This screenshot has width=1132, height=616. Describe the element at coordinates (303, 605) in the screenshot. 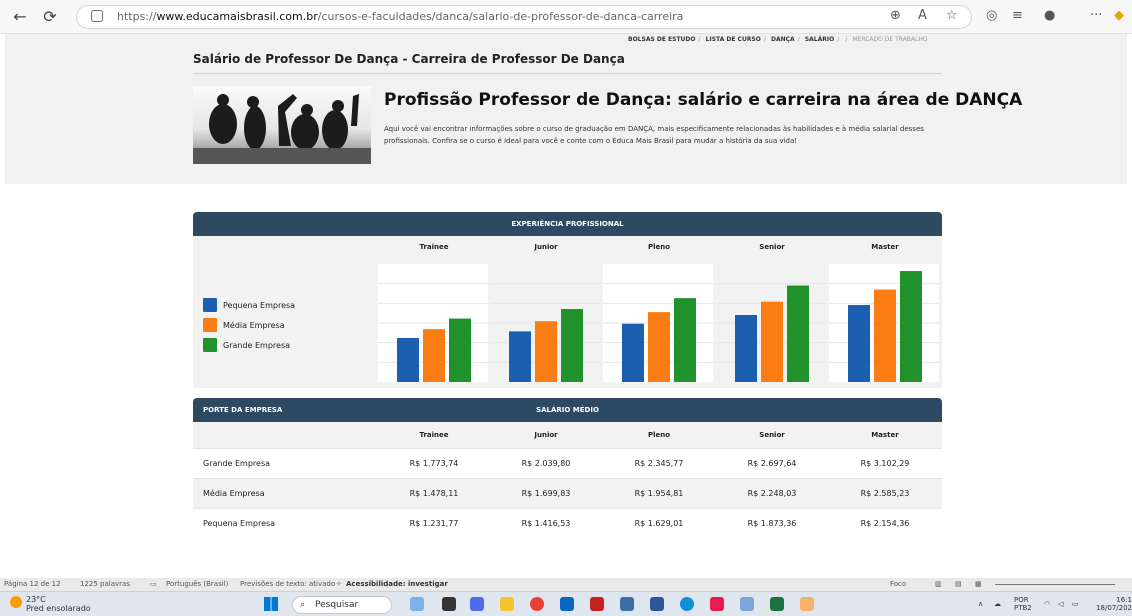

I see `search-icon: ⌕` at that location.